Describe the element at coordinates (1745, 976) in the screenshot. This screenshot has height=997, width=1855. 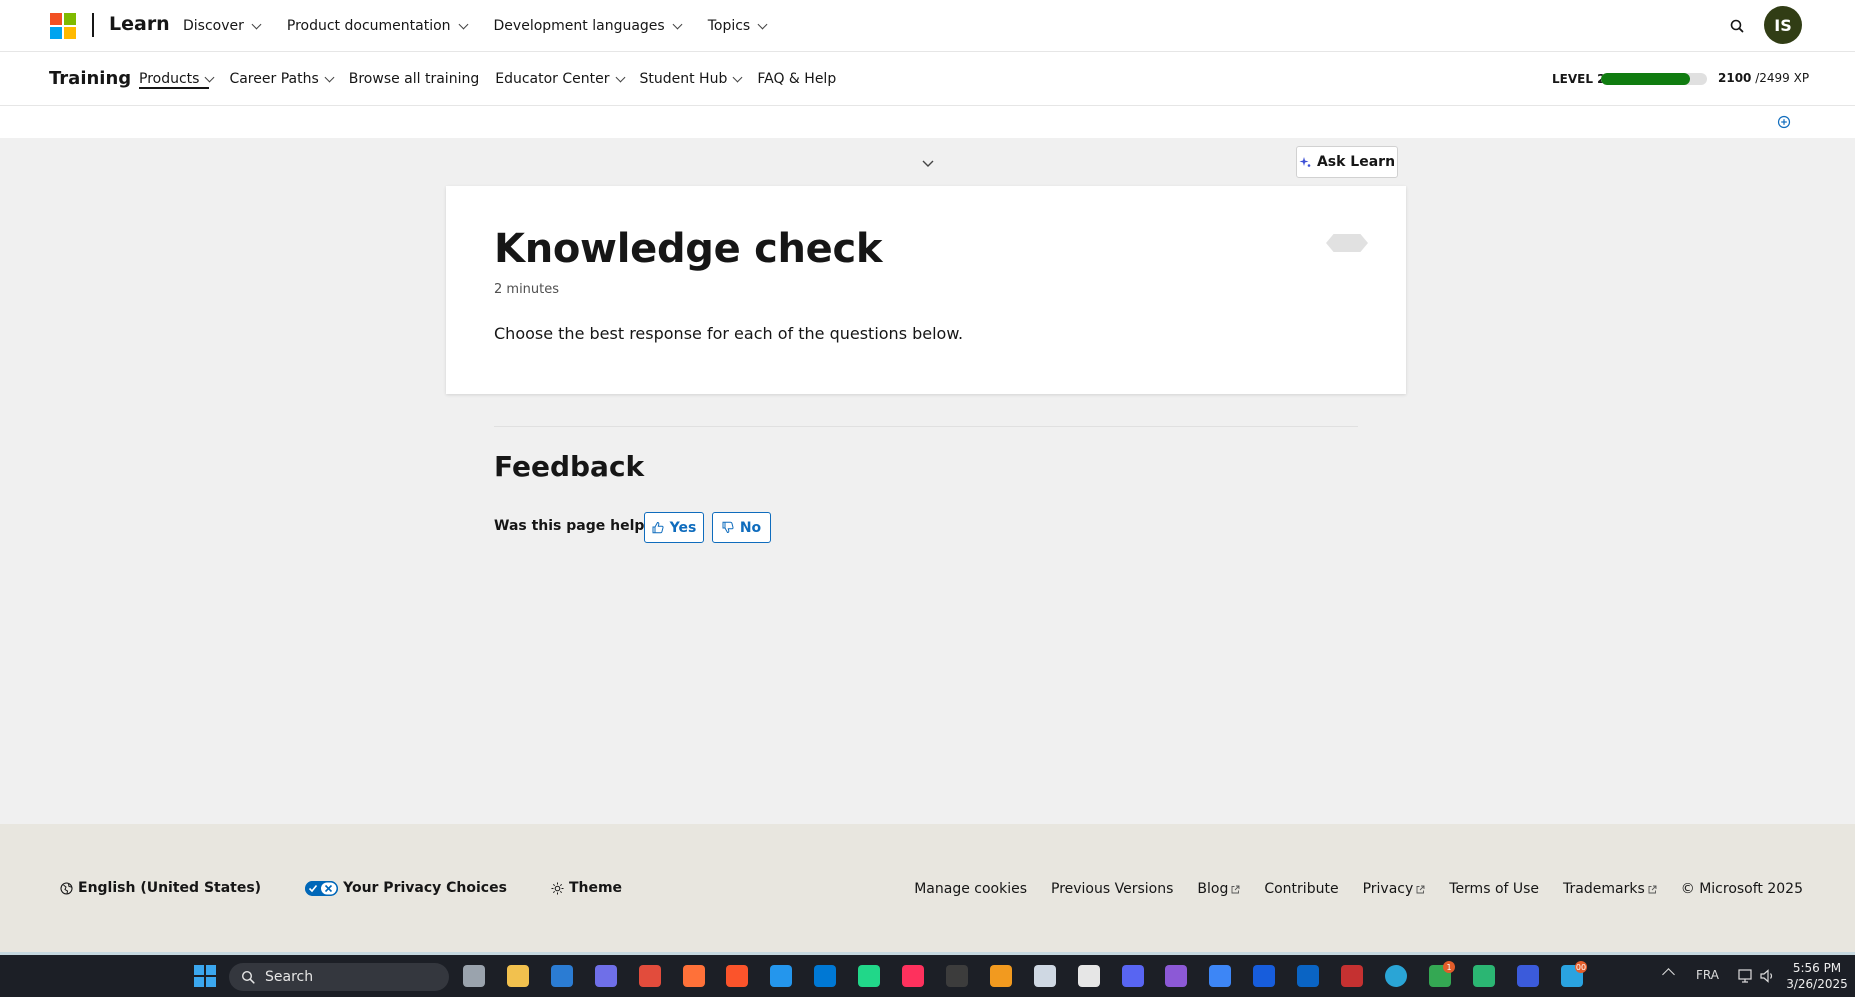
I see `network-icon` at that location.